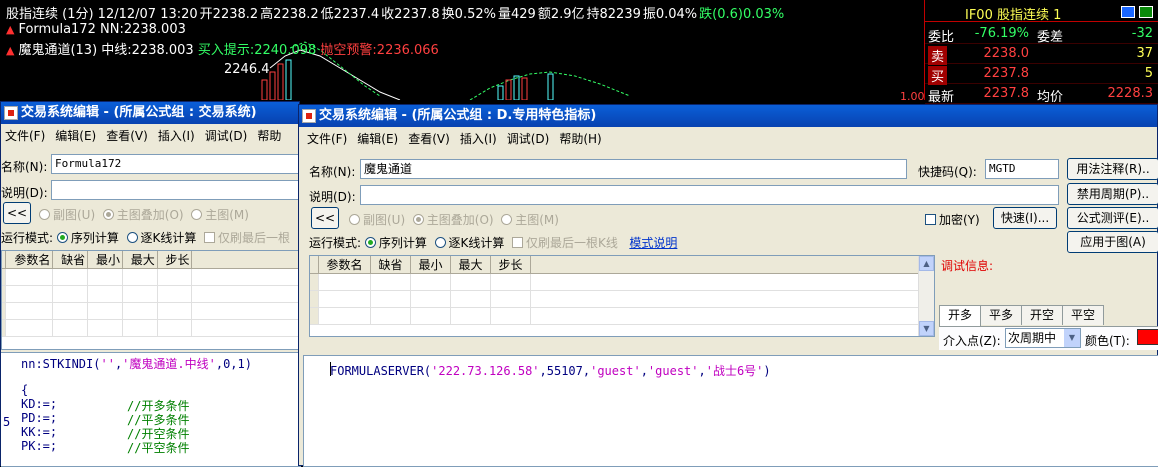 This screenshot has height=467, width=1158. What do you see at coordinates (967, 266) in the screenshot?
I see `debug-info-label: 调试信息:` at bounding box center [967, 266].